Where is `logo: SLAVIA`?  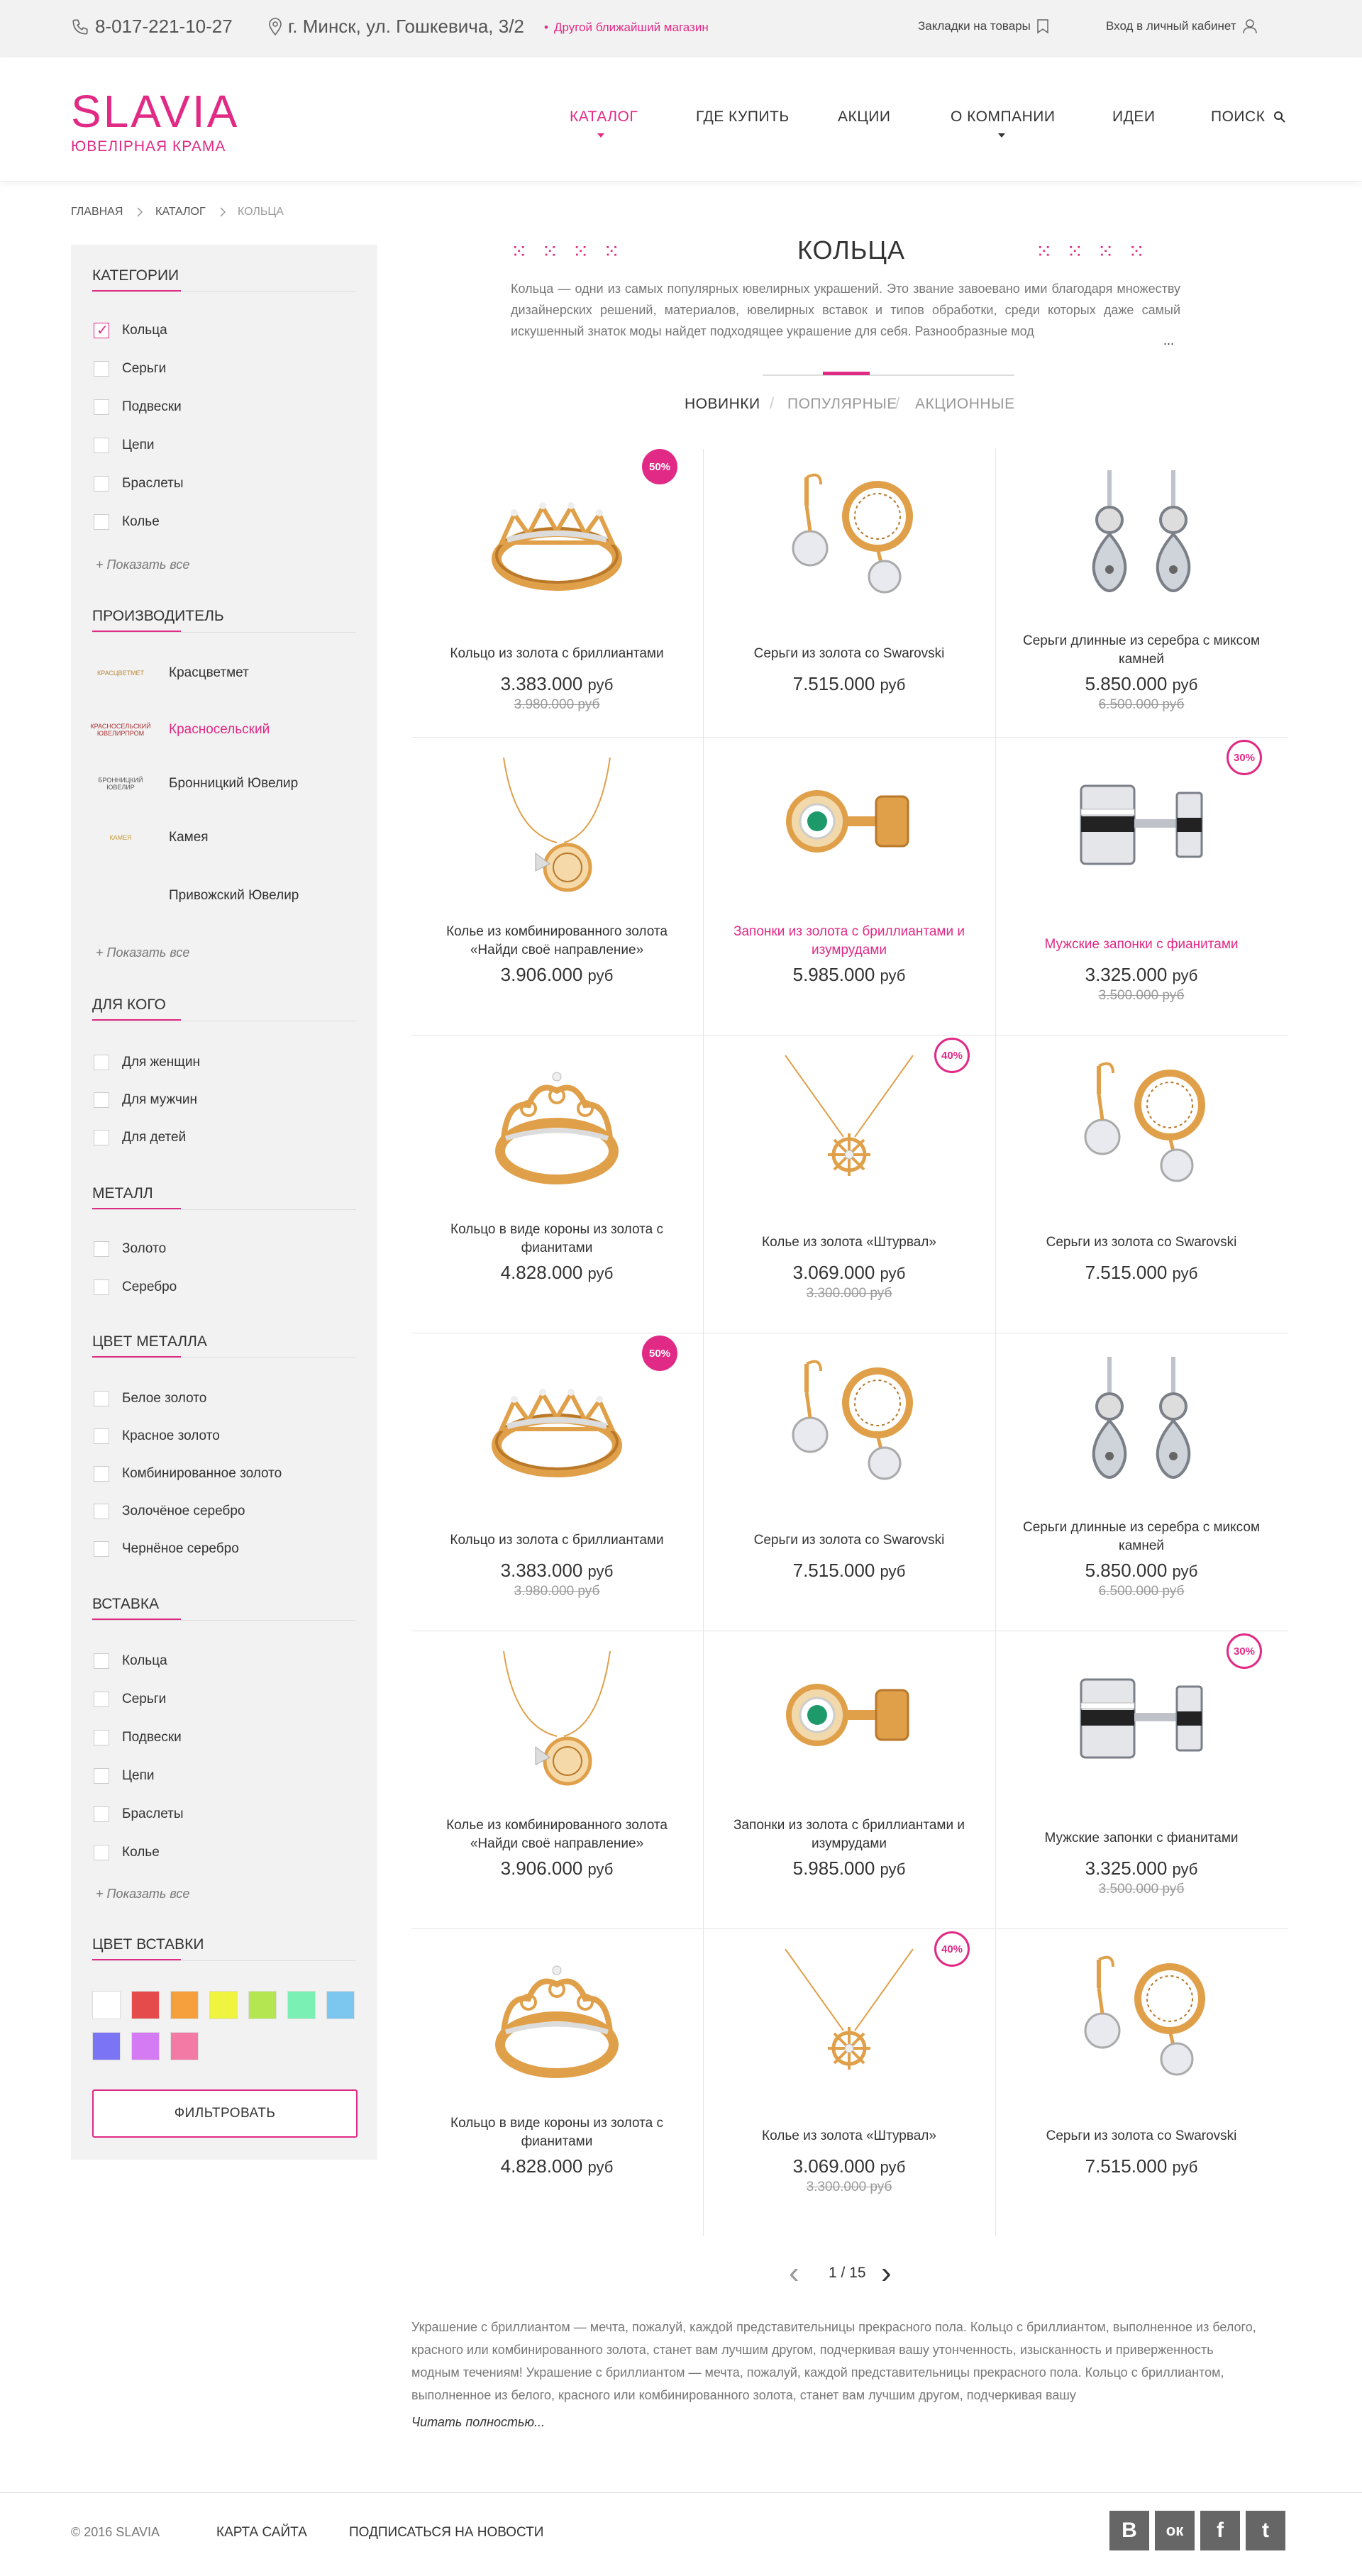 logo: SLAVIA is located at coordinates (155, 112).